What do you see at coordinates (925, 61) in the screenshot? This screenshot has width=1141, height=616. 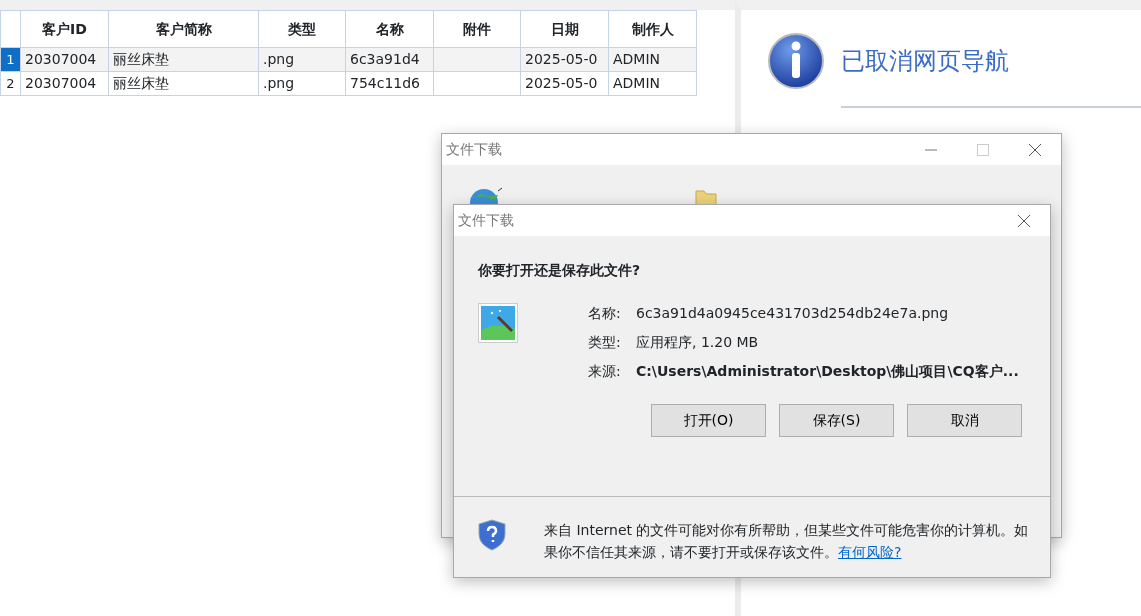 I see `panel-heading: 已取消网页导航` at bounding box center [925, 61].